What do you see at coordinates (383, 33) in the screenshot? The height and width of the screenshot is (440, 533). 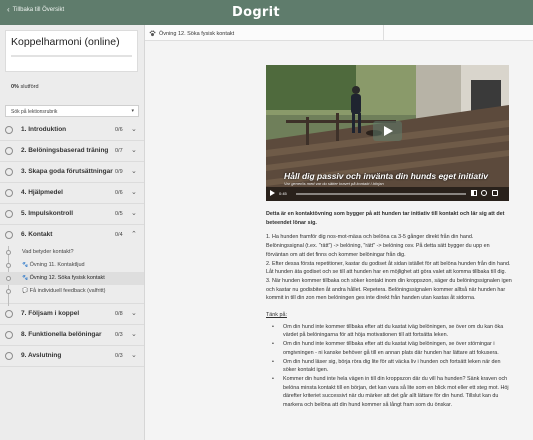 I see `header-divider` at bounding box center [383, 33].